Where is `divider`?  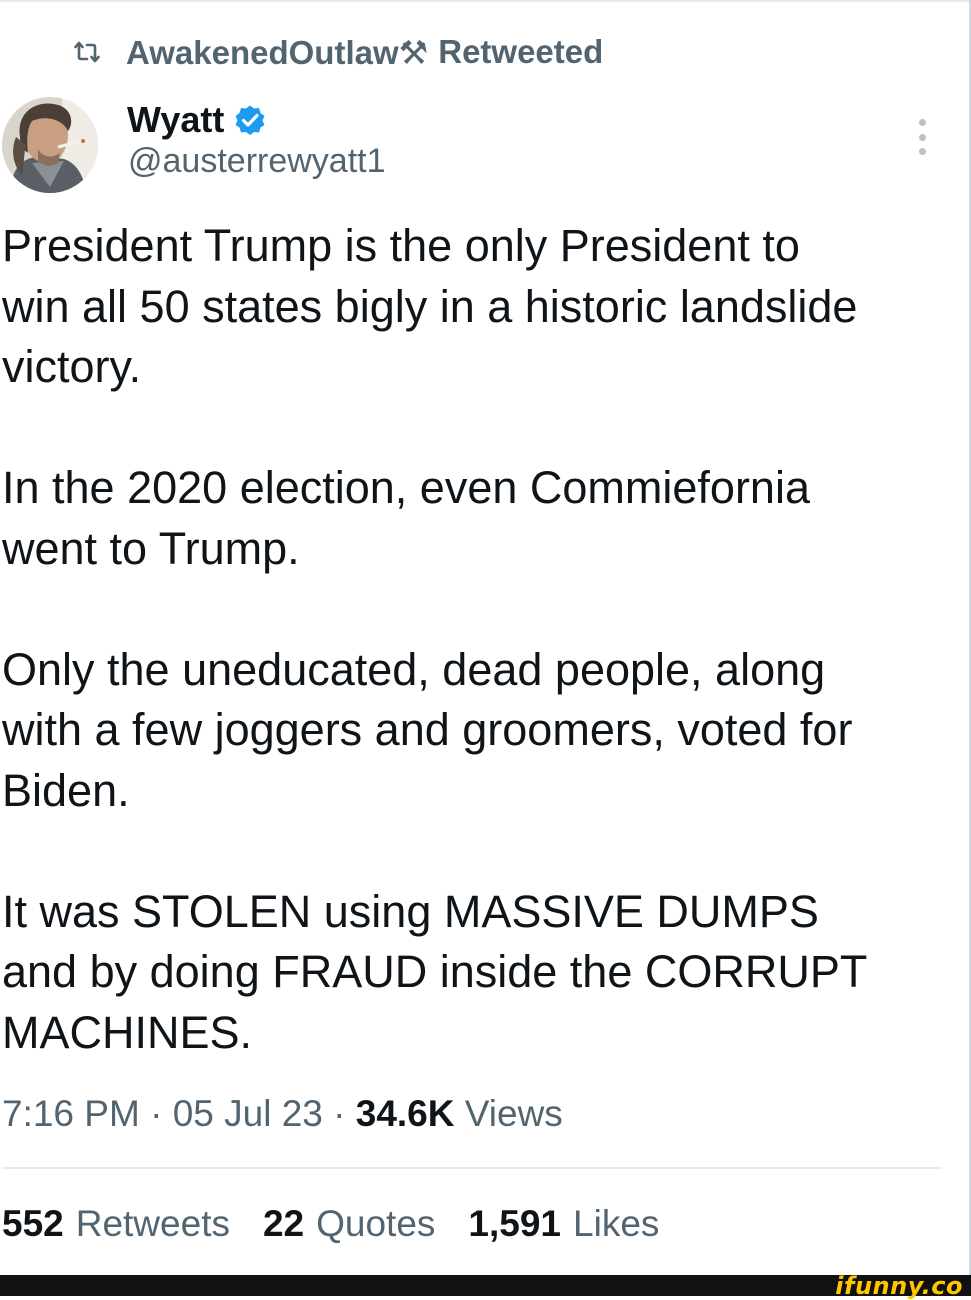 divider is located at coordinates (472, 1168).